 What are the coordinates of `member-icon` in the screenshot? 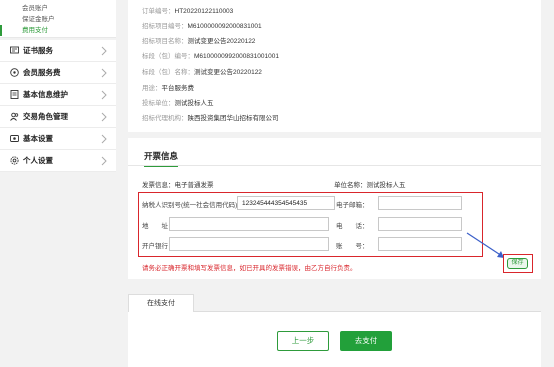 It's located at (14, 72).